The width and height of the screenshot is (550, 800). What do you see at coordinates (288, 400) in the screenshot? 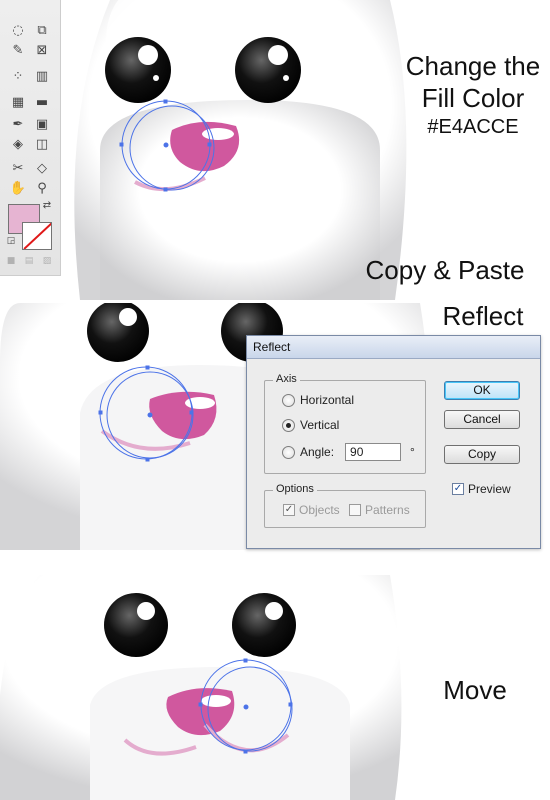
I see `horizontal-radio` at bounding box center [288, 400].